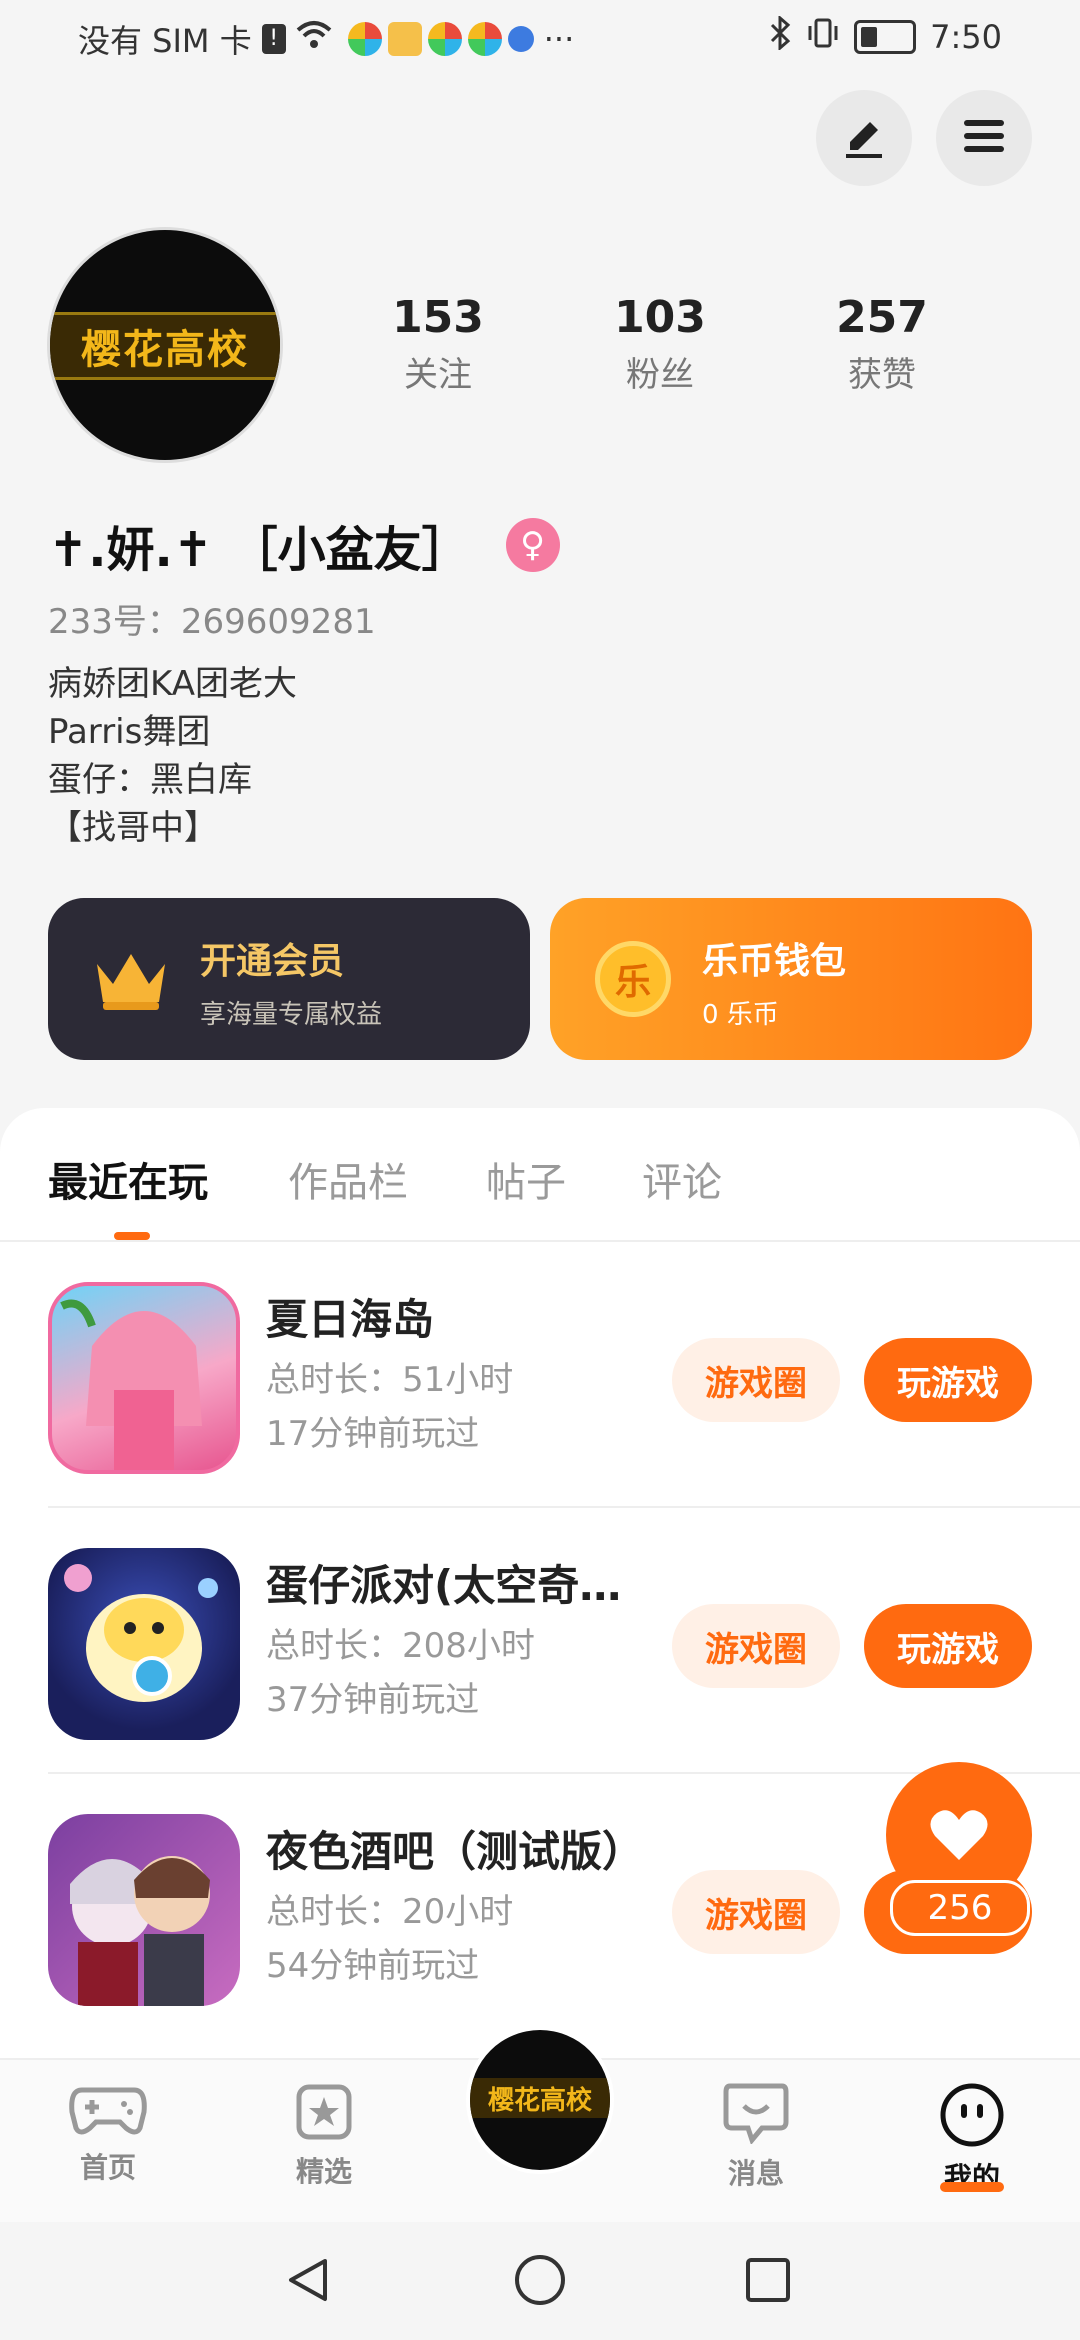 Image resolution: width=1080 pixels, height=2340 pixels. What do you see at coordinates (526, 1179) in the screenshot?
I see `tab-posts: 帖子` at bounding box center [526, 1179].